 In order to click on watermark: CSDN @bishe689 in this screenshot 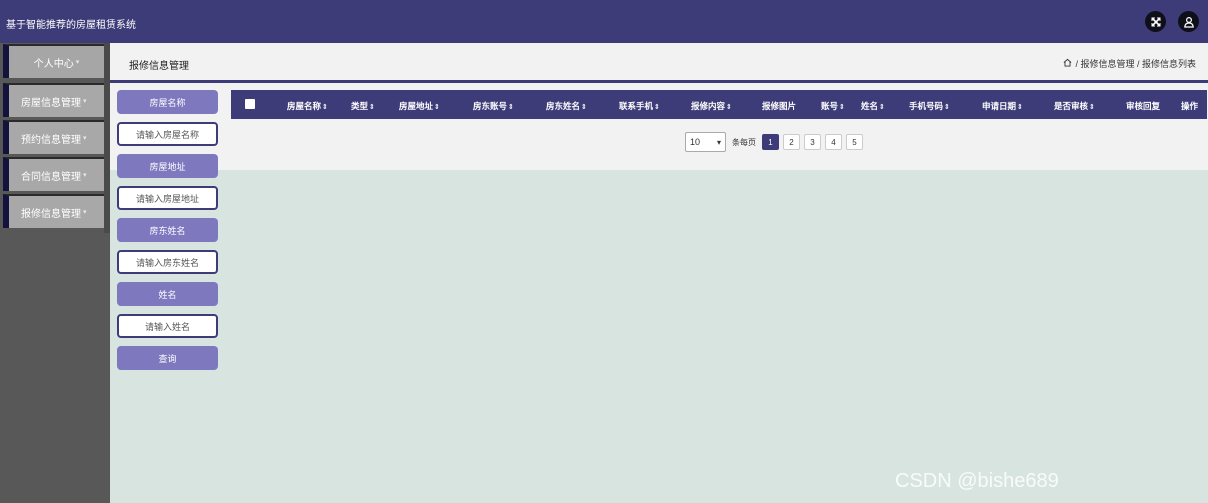, I will do `click(977, 481)`.